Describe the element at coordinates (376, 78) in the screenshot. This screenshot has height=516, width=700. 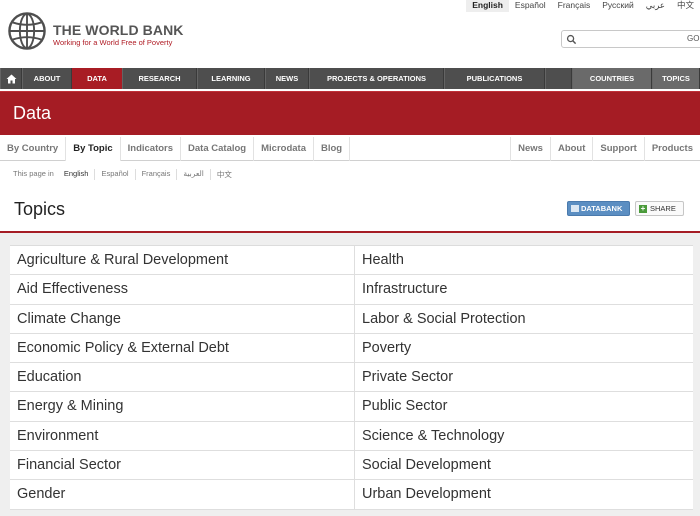
I see `nav-projects-operations: PROJECTS & OPERATIONS` at that location.